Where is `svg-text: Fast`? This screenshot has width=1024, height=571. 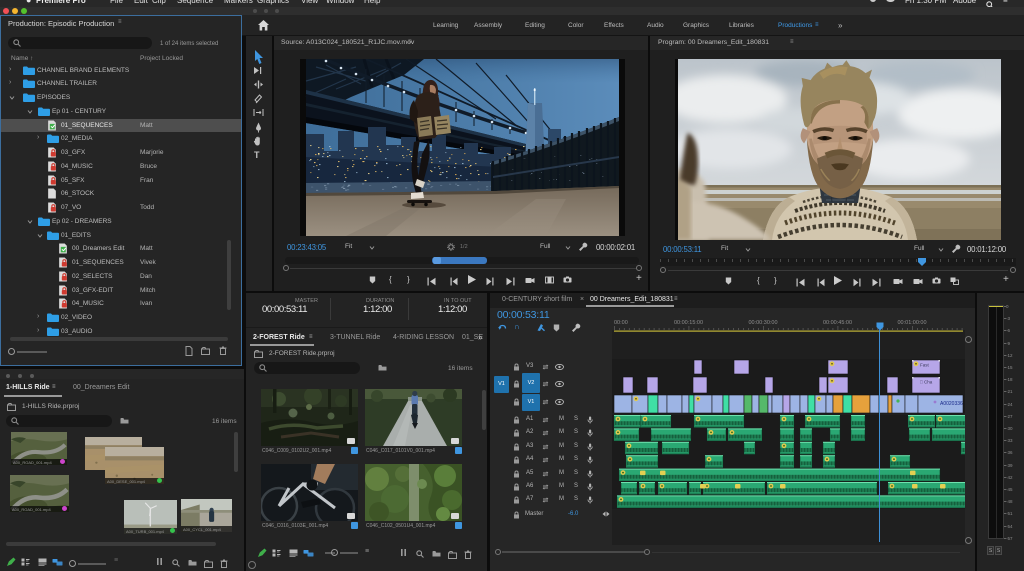
svg-text: Fast is located at coordinates (925, 365).